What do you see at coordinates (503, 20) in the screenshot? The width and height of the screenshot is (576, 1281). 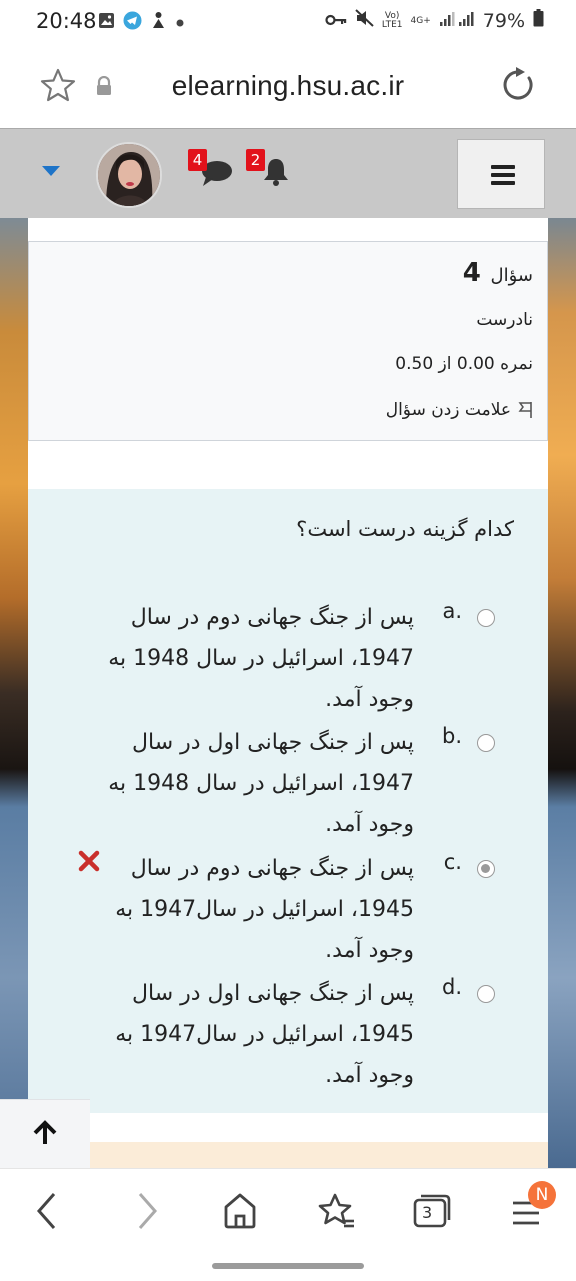 I see `battery-percent: 79%` at bounding box center [503, 20].